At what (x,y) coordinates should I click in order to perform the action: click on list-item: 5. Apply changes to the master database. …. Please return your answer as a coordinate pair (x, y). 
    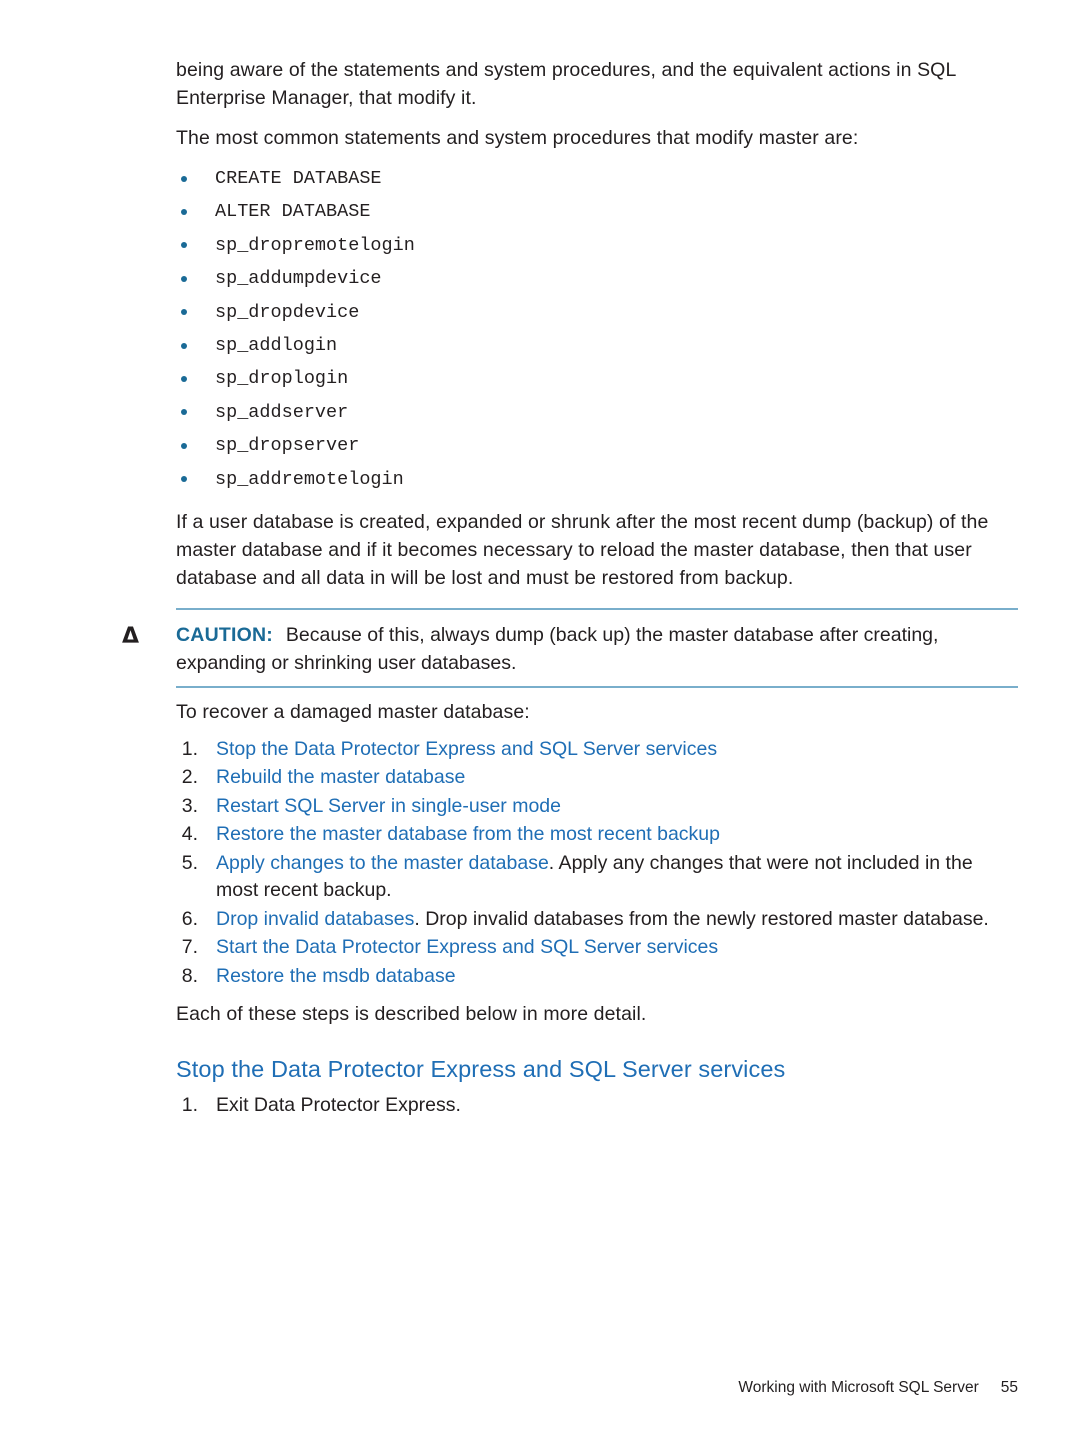
    Looking at the image, I should click on (597, 877).